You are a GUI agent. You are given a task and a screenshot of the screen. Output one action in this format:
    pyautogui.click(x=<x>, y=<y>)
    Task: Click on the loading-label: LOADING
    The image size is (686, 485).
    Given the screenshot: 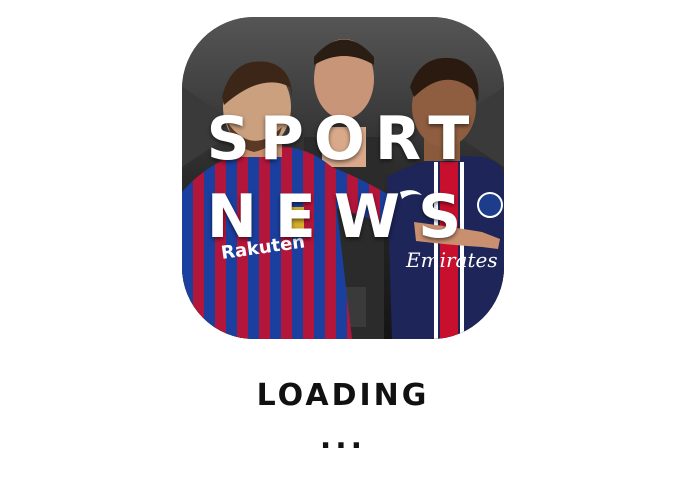 What is the action you would take?
    pyautogui.click(x=343, y=395)
    